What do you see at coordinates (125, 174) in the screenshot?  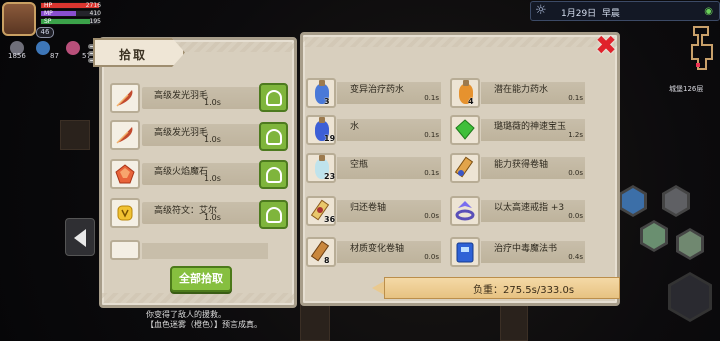 I see `fire-gem-icon` at bounding box center [125, 174].